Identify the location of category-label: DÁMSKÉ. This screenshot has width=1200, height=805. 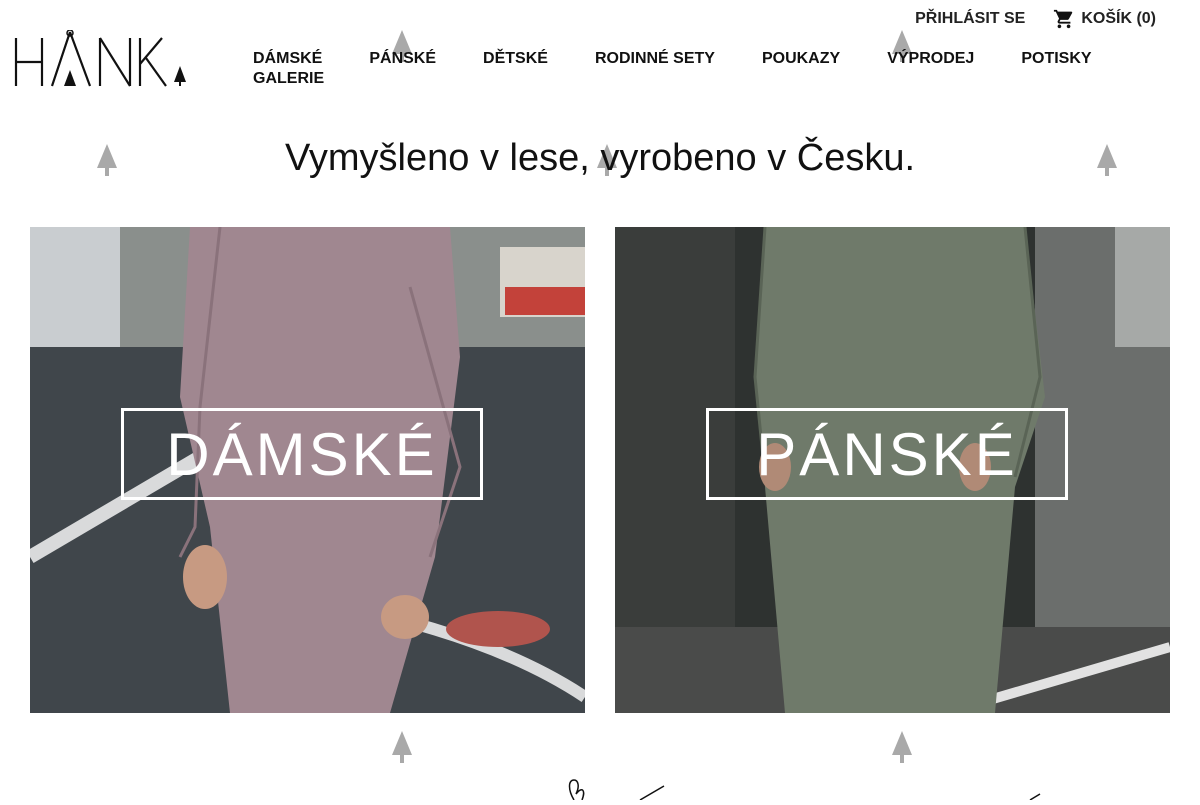
(302, 454).